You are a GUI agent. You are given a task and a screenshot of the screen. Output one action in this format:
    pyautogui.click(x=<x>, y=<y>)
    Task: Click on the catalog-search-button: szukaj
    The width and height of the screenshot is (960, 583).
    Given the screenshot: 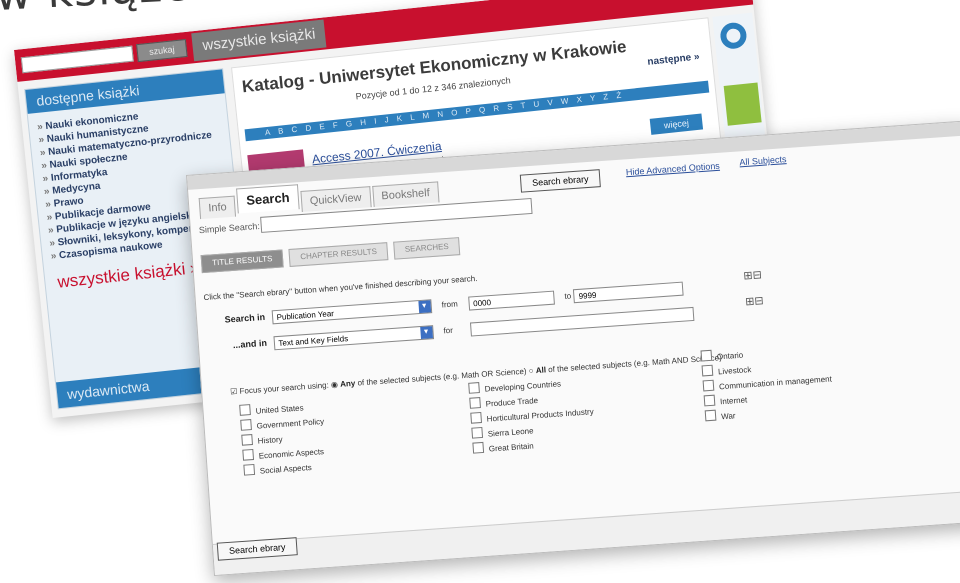 What is the action you would take?
    pyautogui.click(x=162, y=50)
    